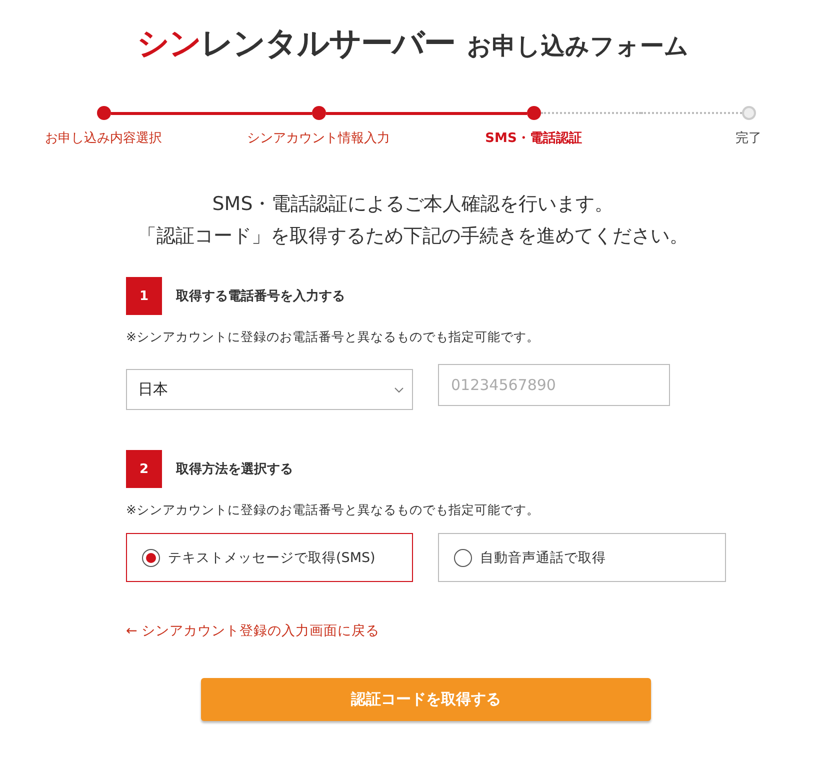 This screenshot has height=774, width=826. What do you see at coordinates (144, 296) in the screenshot?
I see `step-number: 1` at bounding box center [144, 296].